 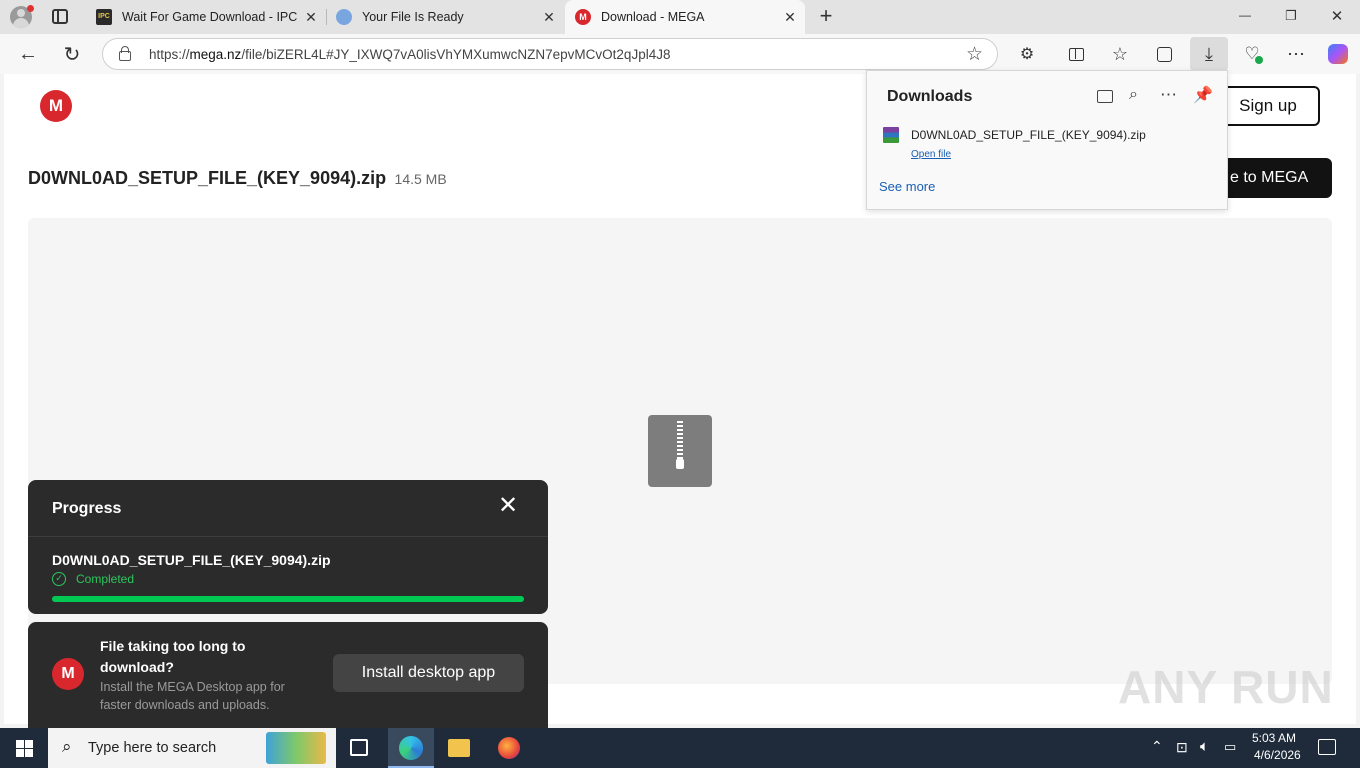 What do you see at coordinates (459, 748) in the screenshot?
I see `file-explorer-icon` at bounding box center [459, 748].